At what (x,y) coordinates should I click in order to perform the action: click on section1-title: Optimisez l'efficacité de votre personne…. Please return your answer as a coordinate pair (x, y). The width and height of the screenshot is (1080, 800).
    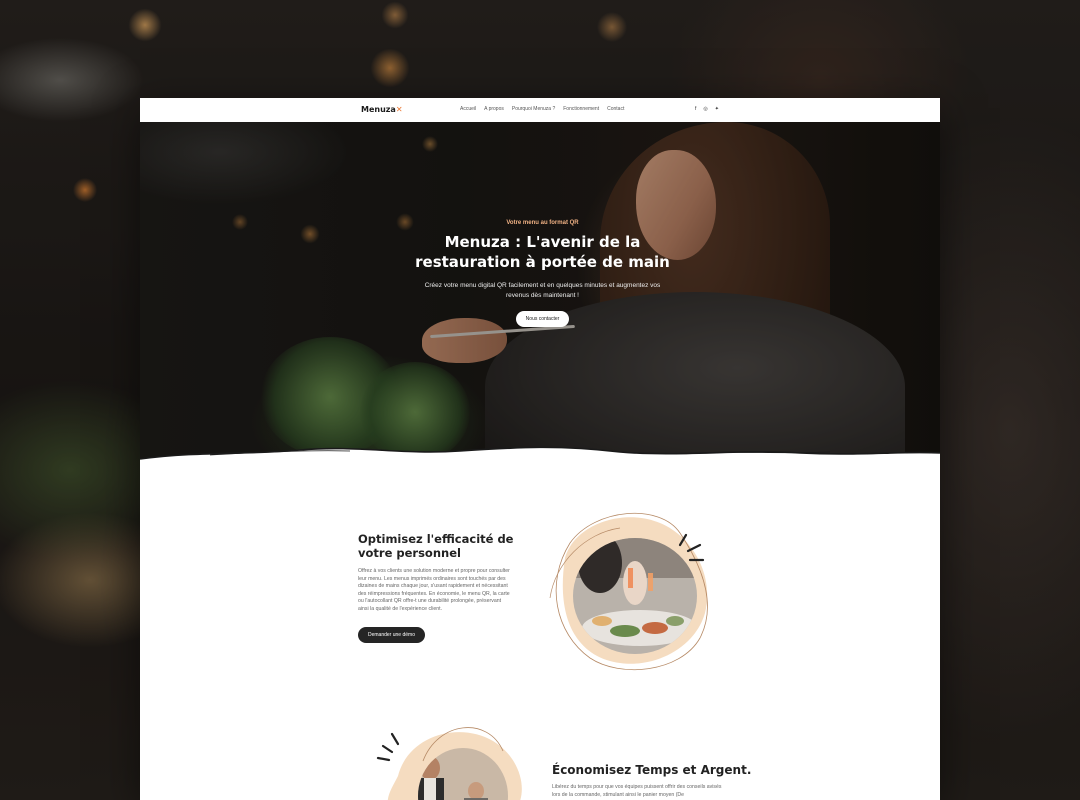
    Looking at the image, I should click on (436, 546).